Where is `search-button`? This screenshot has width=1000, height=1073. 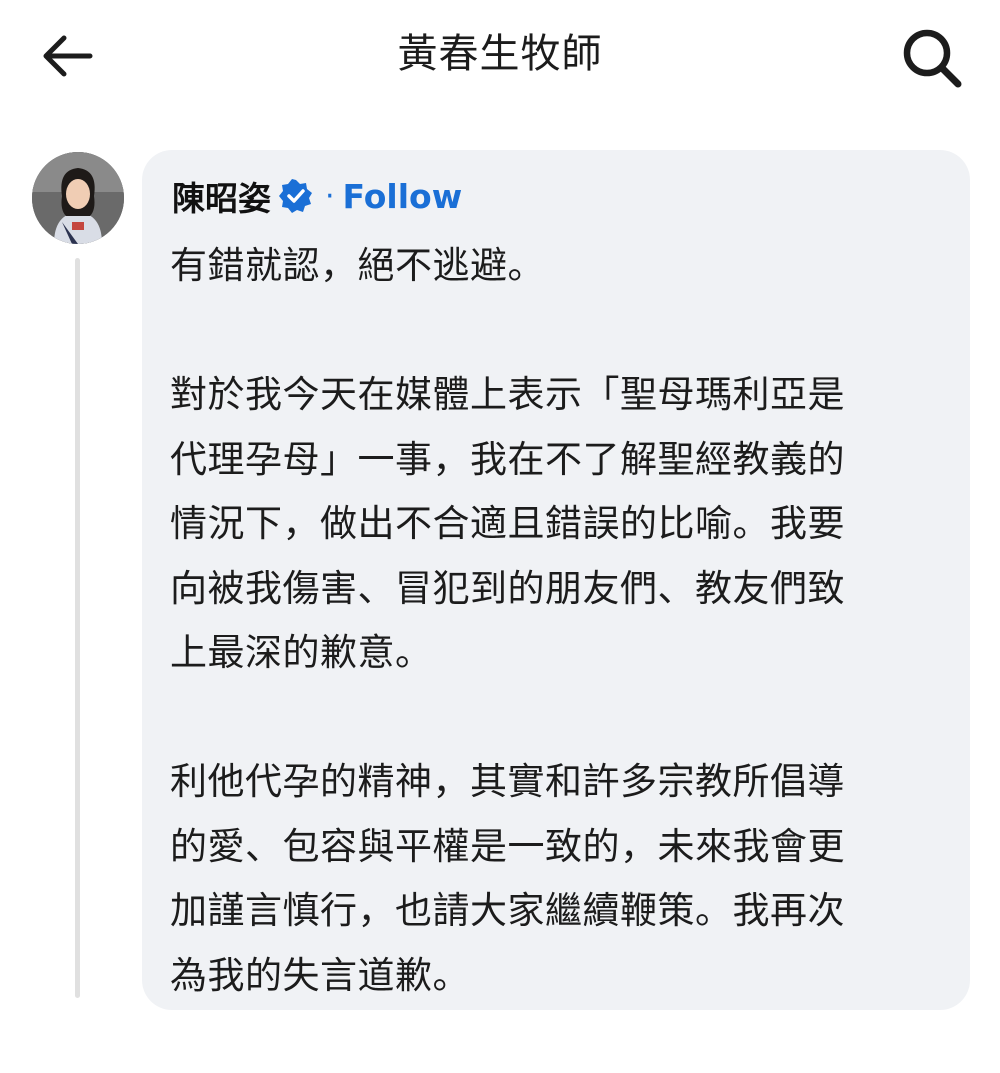 search-button is located at coordinates (931, 57).